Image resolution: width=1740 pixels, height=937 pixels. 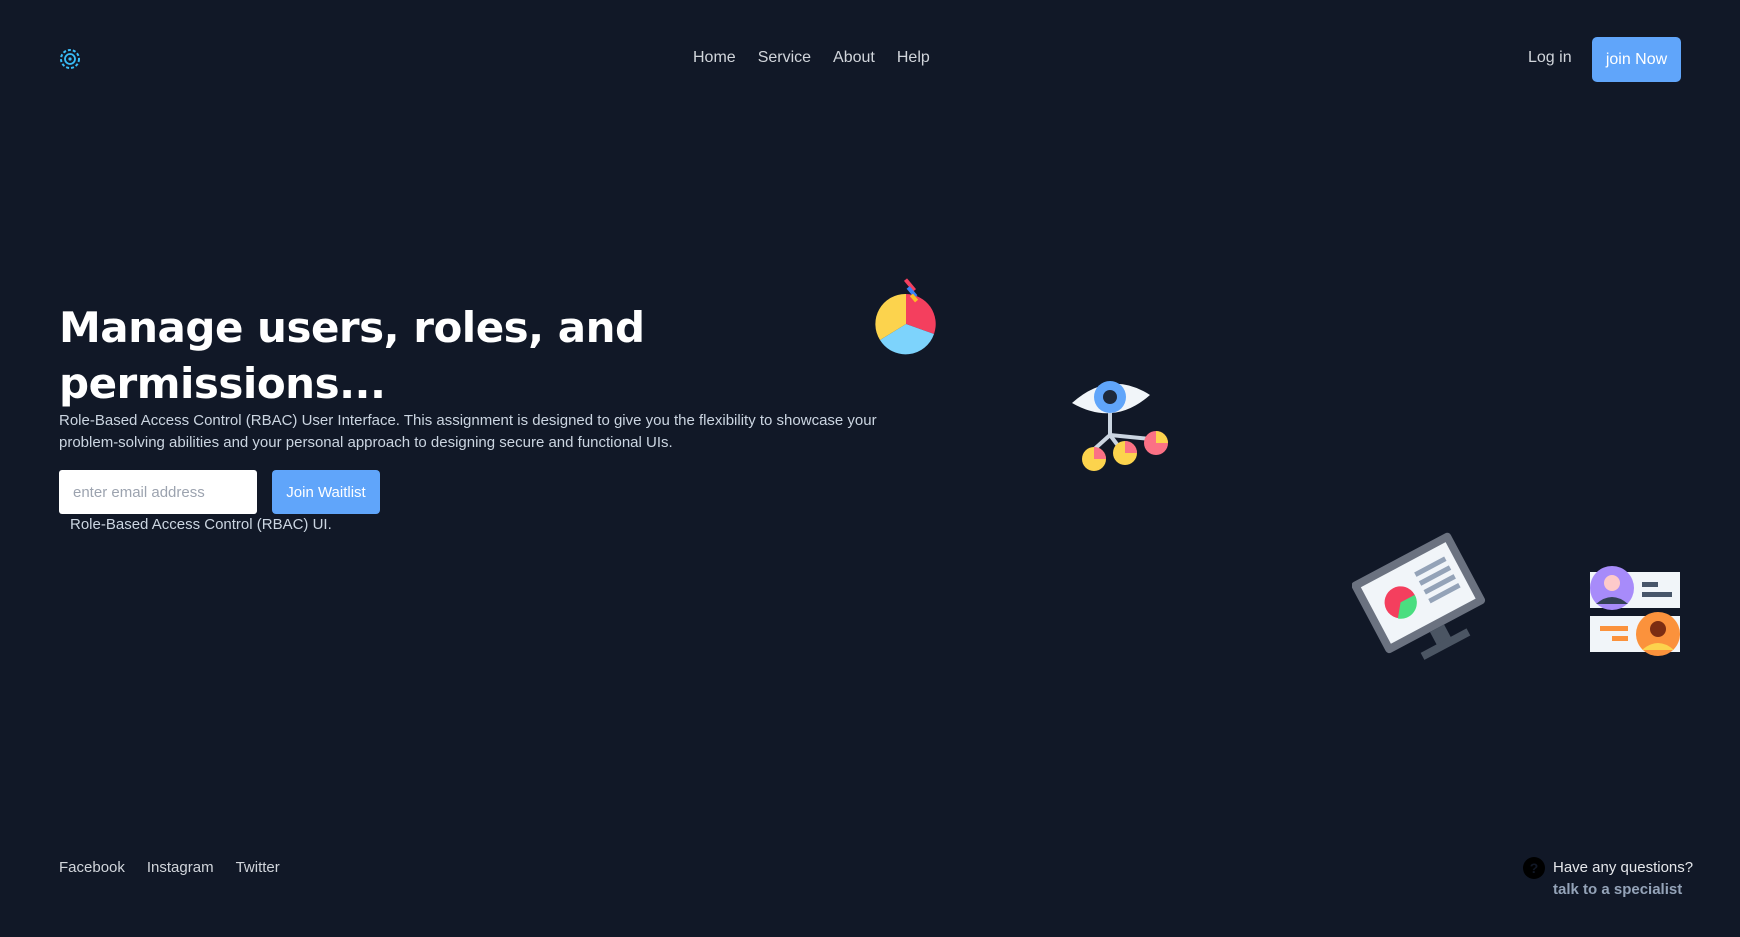 I want to click on monitor-chart-icon, so click(x=1419, y=596).